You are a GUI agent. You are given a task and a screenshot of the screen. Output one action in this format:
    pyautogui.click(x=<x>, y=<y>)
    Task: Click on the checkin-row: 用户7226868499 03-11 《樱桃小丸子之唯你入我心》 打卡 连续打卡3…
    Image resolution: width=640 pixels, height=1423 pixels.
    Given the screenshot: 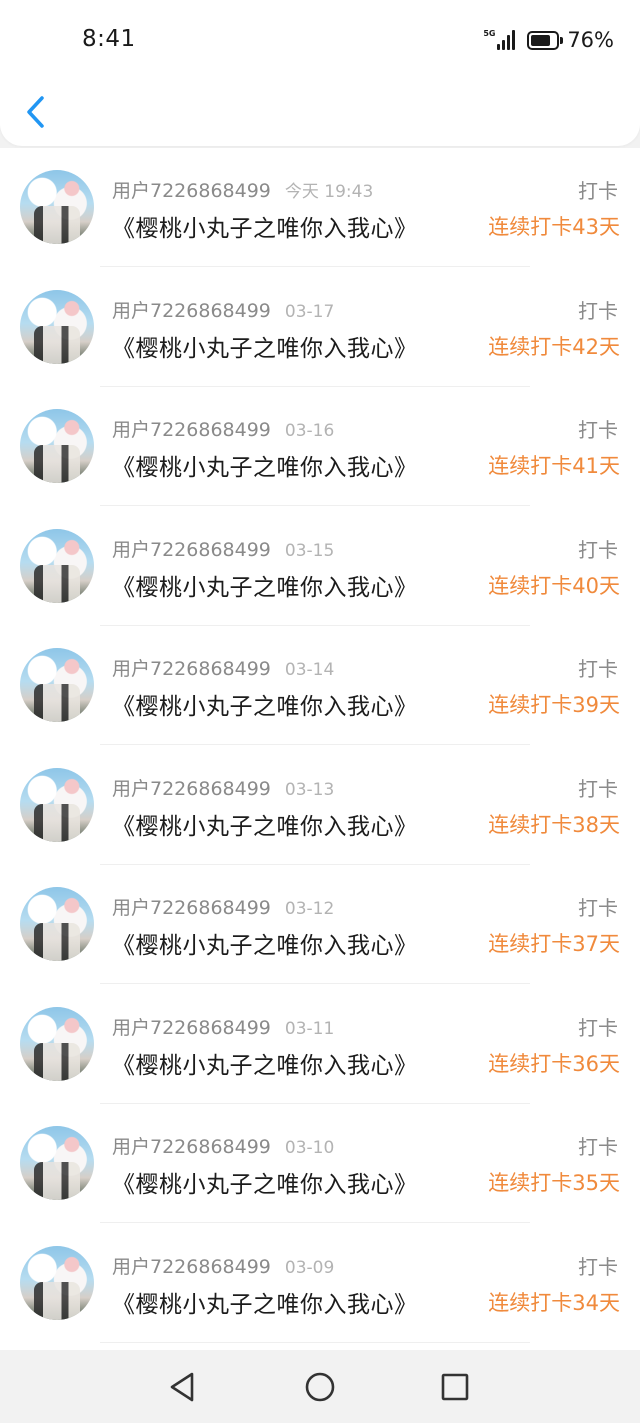 What is the action you would take?
    pyautogui.click(x=320, y=1044)
    